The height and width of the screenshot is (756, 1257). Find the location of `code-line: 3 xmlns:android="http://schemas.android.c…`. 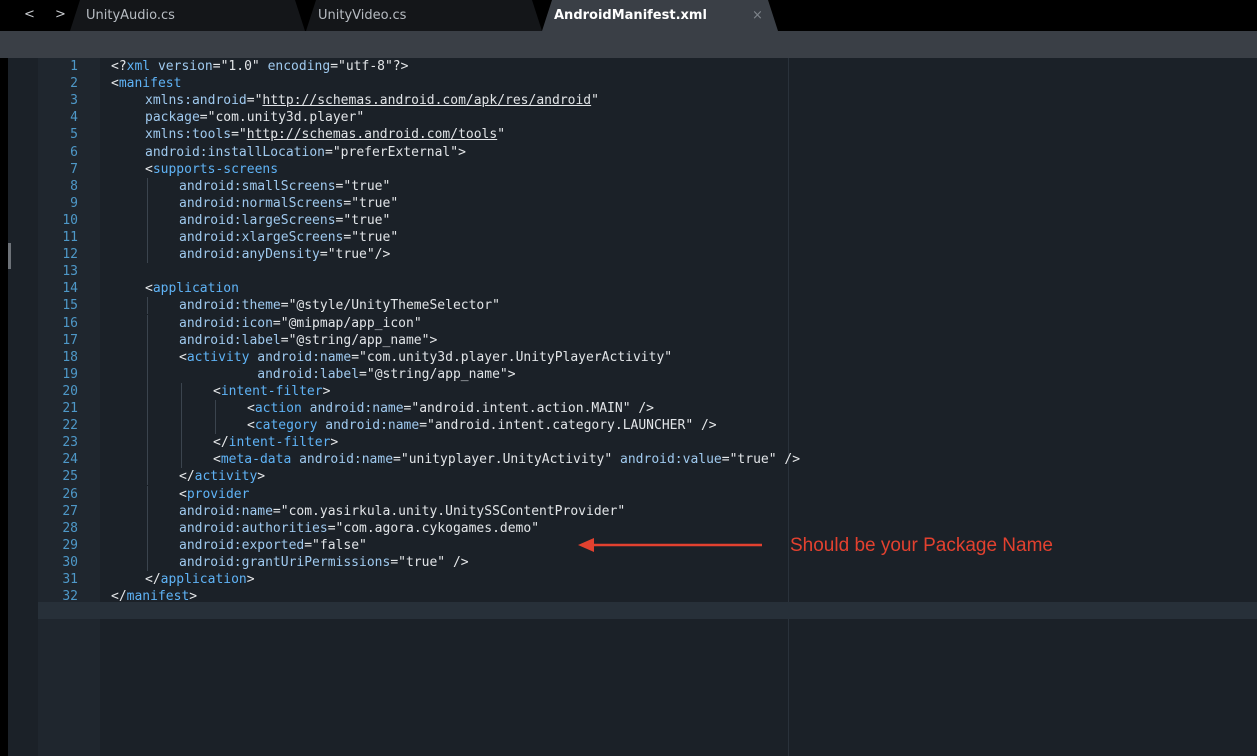

code-line: 3 xmlns:android="http://schemas.android.c… is located at coordinates (628, 100).